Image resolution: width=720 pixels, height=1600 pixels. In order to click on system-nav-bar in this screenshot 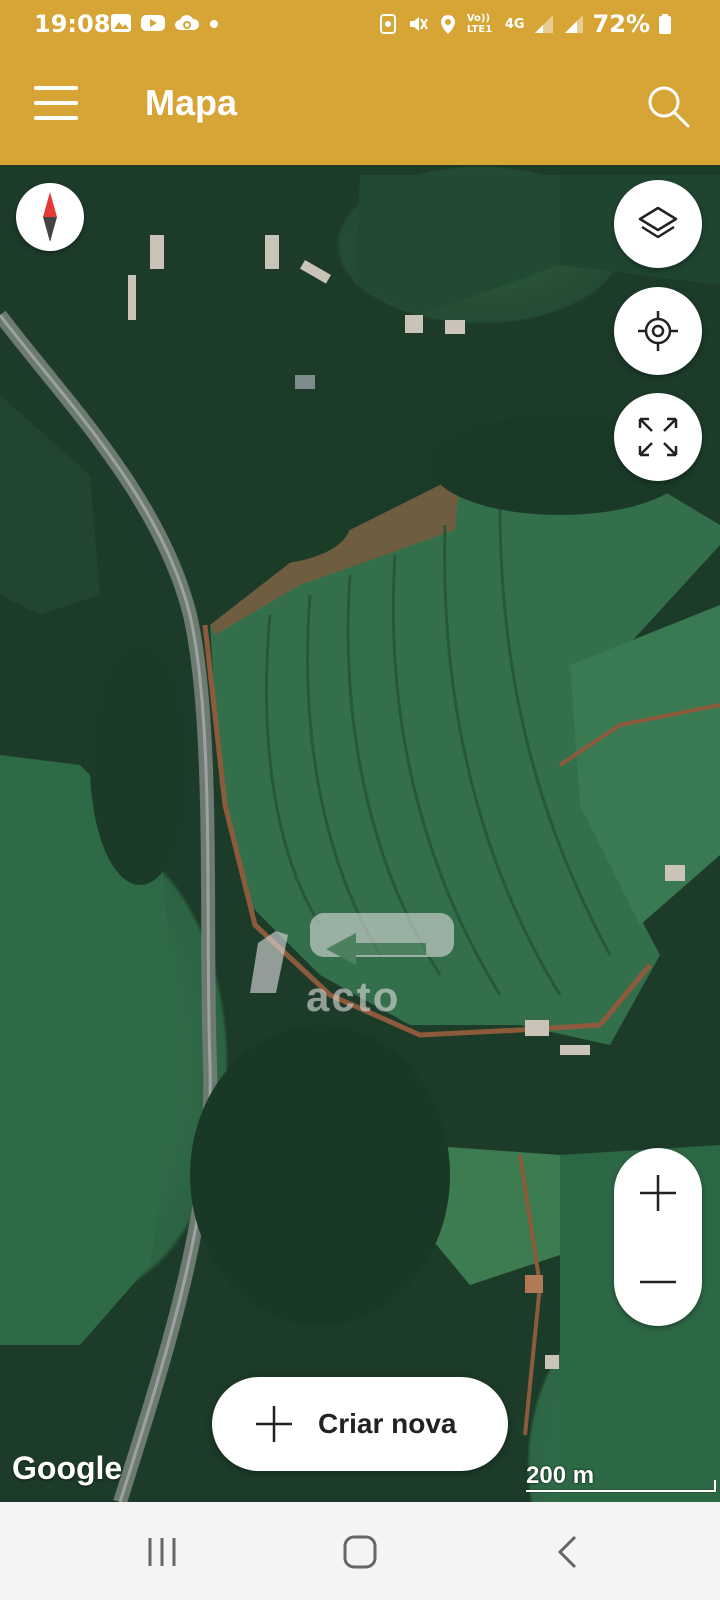, I will do `click(360, 1551)`.